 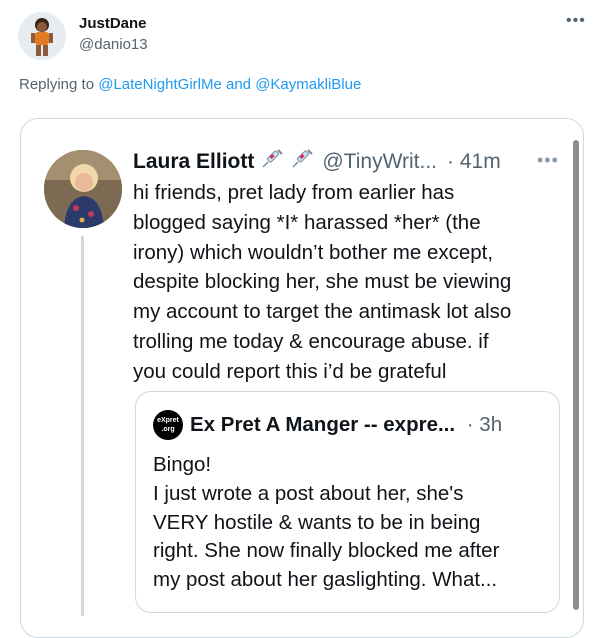 What do you see at coordinates (160, 84) in the screenshot?
I see `reply-mention-1: @LateNightGirlMe` at bounding box center [160, 84].